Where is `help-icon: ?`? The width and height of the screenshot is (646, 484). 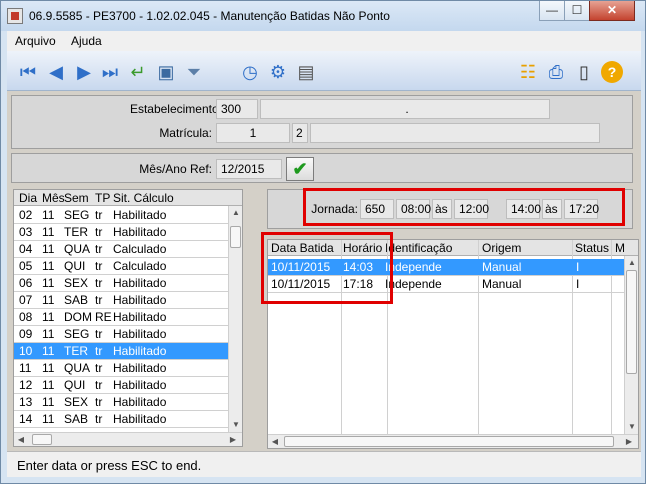 help-icon: ? is located at coordinates (612, 72).